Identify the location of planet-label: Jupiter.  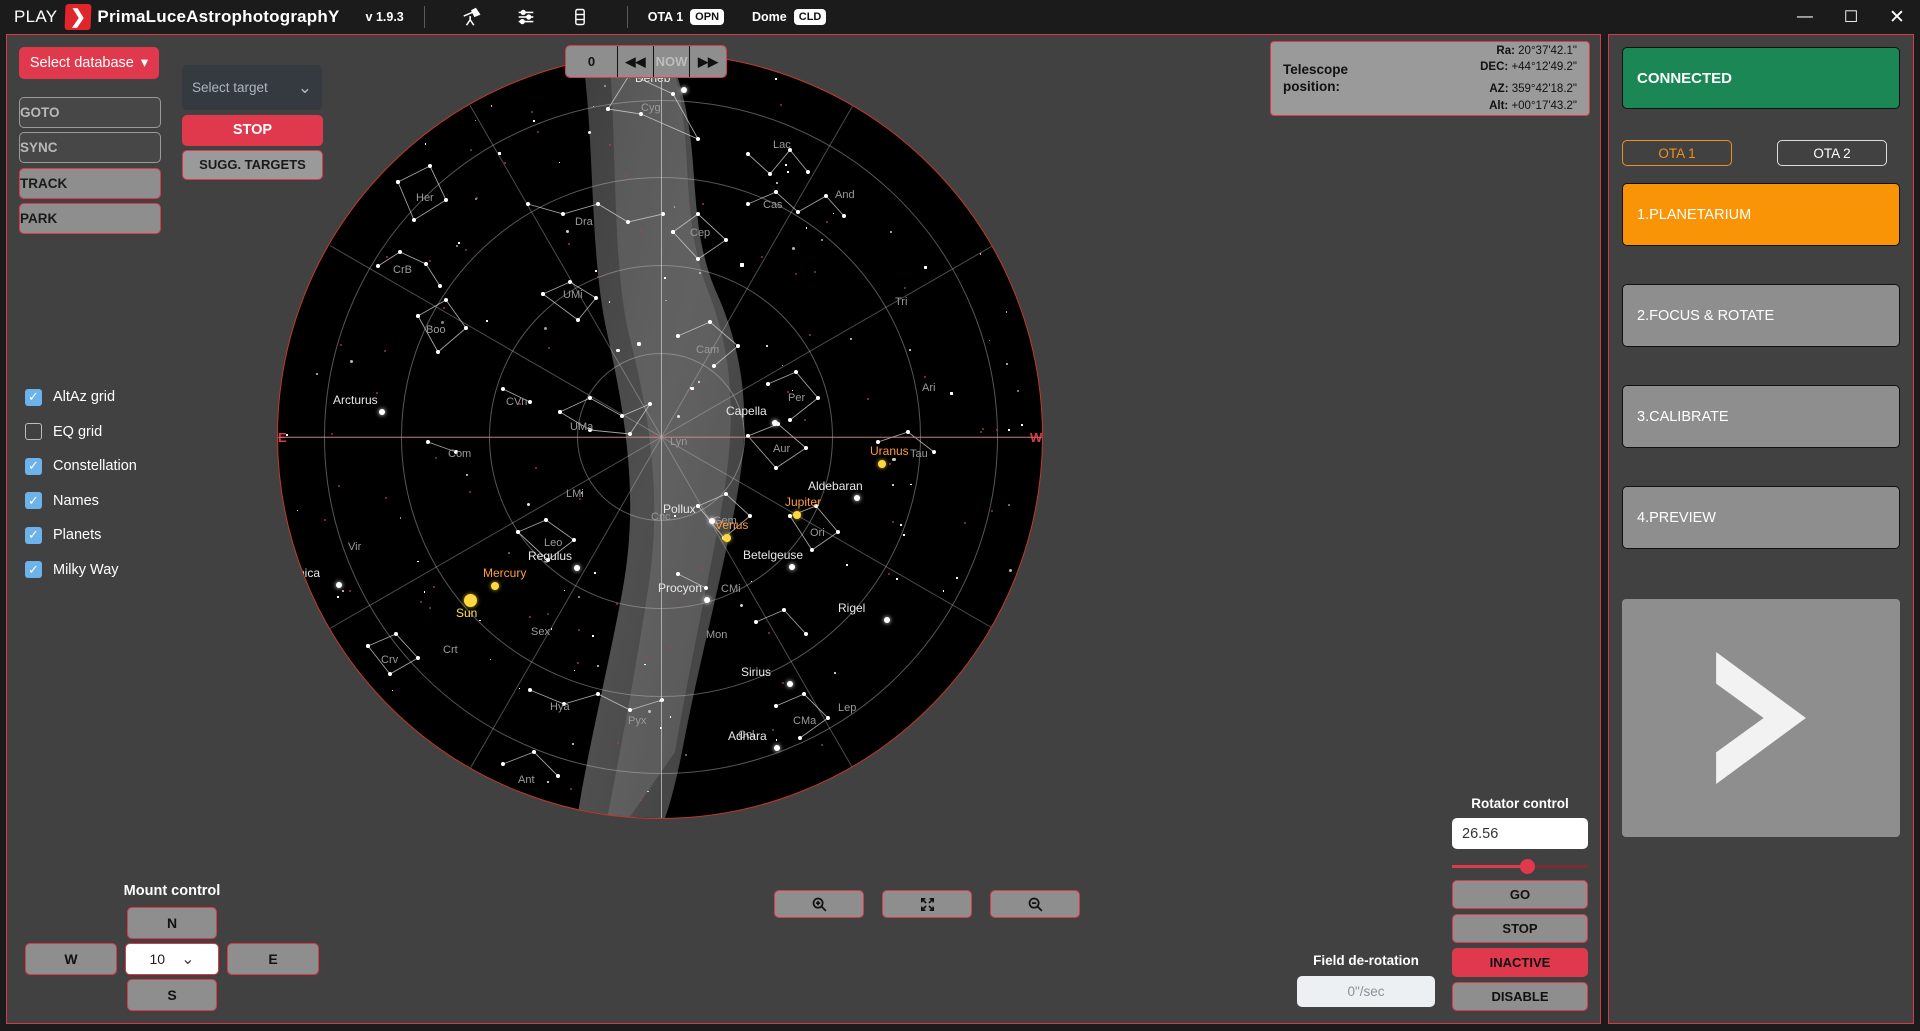
(803, 502).